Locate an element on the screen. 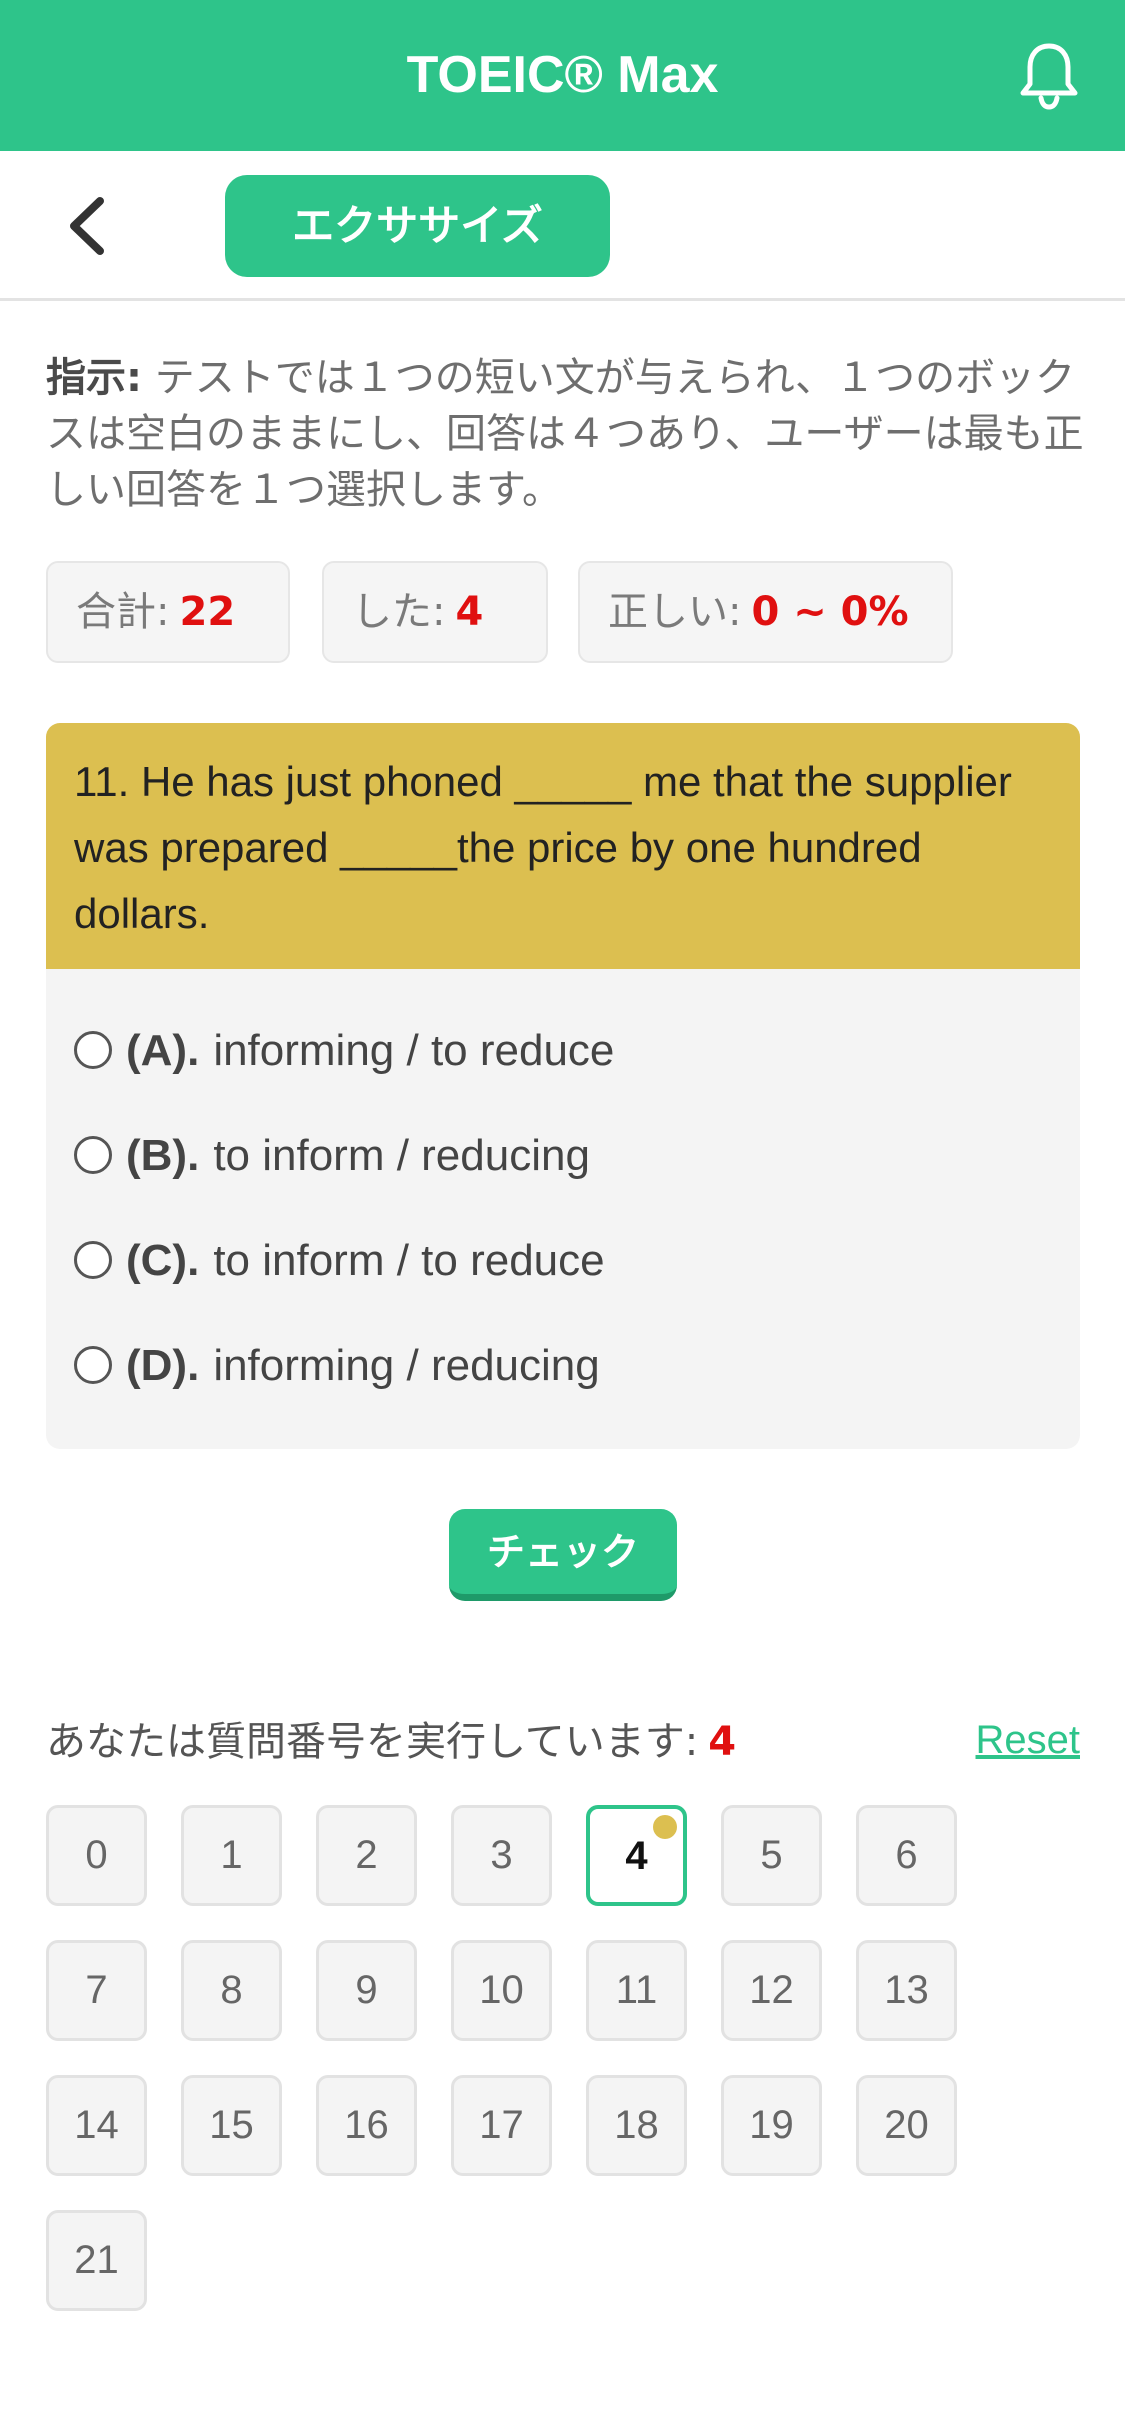 The width and height of the screenshot is (1125, 2436). question-number-button: 1 is located at coordinates (231, 1855).